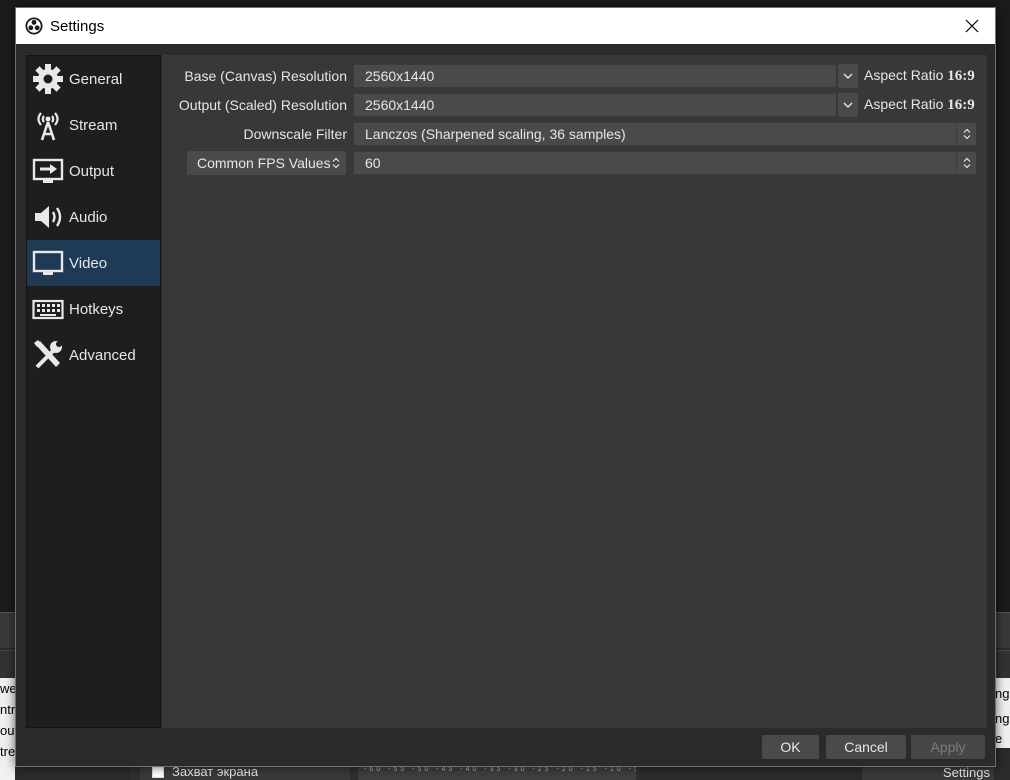 The width and height of the screenshot is (1010, 780). I want to click on base-resolution-label: Base (Canvas) Resolution, so click(265, 76).